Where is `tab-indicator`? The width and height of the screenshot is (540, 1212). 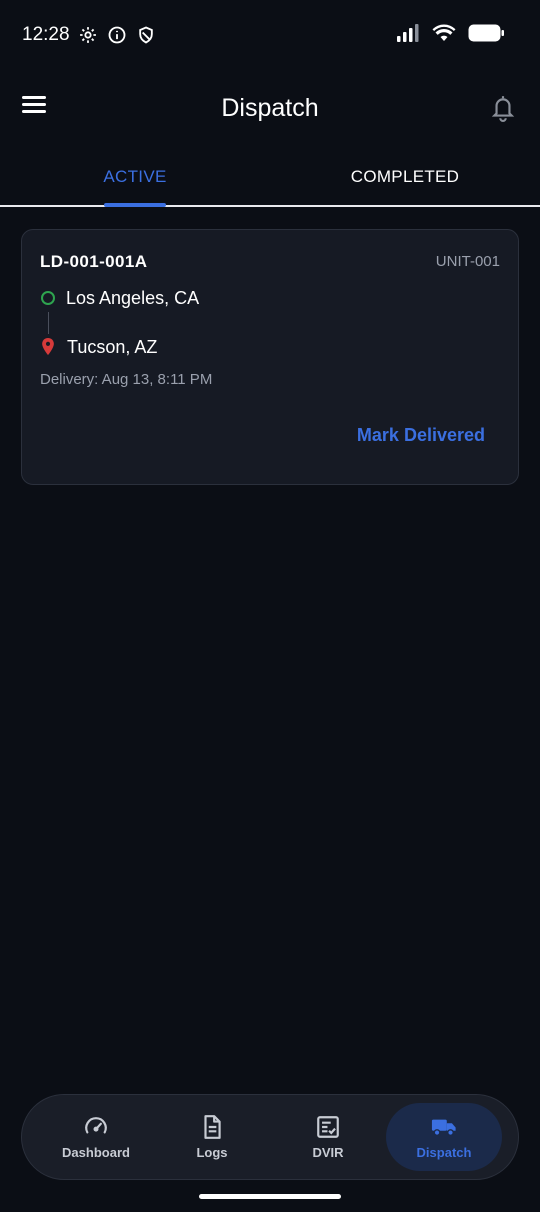 tab-indicator is located at coordinates (135, 205).